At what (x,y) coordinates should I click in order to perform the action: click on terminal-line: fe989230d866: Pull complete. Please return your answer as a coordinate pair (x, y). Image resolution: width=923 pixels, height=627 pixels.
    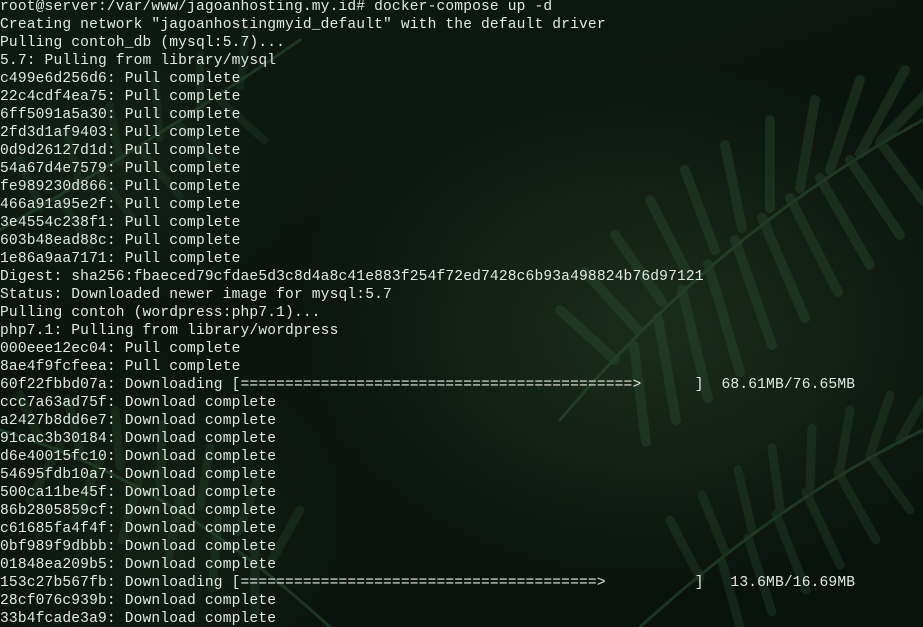
    Looking at the image, I should click on (120, 187).